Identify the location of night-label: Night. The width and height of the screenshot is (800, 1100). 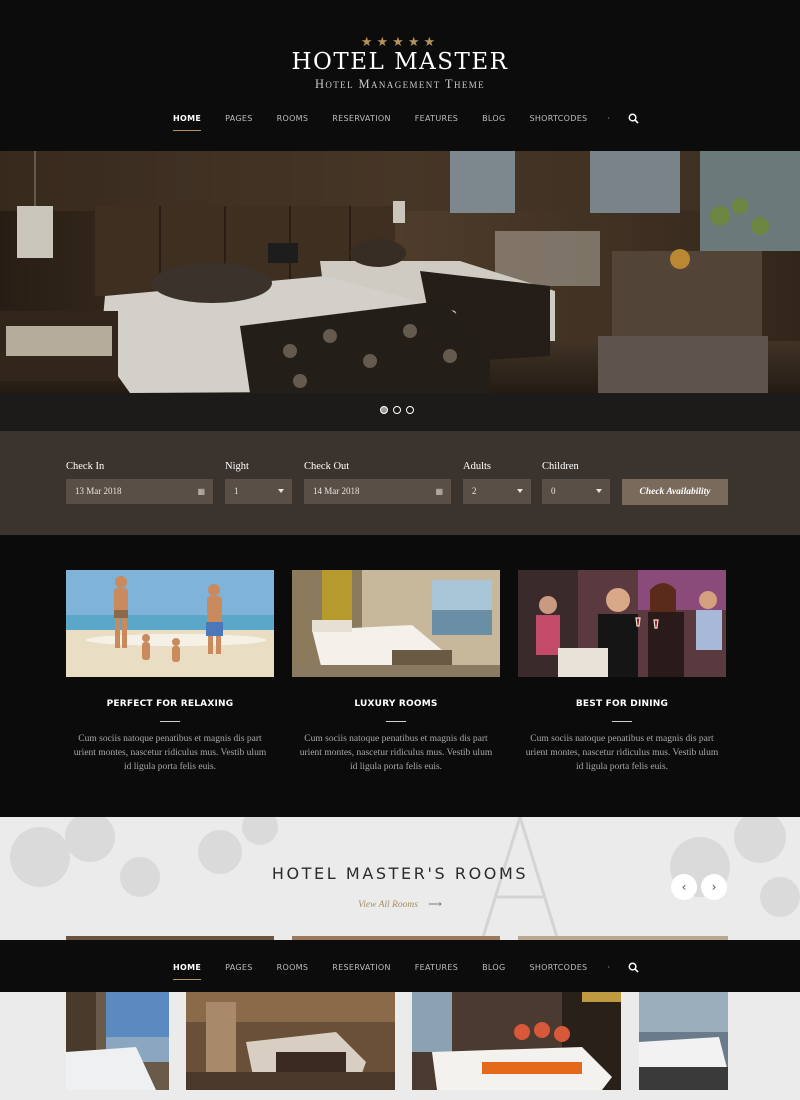
(237, 466).